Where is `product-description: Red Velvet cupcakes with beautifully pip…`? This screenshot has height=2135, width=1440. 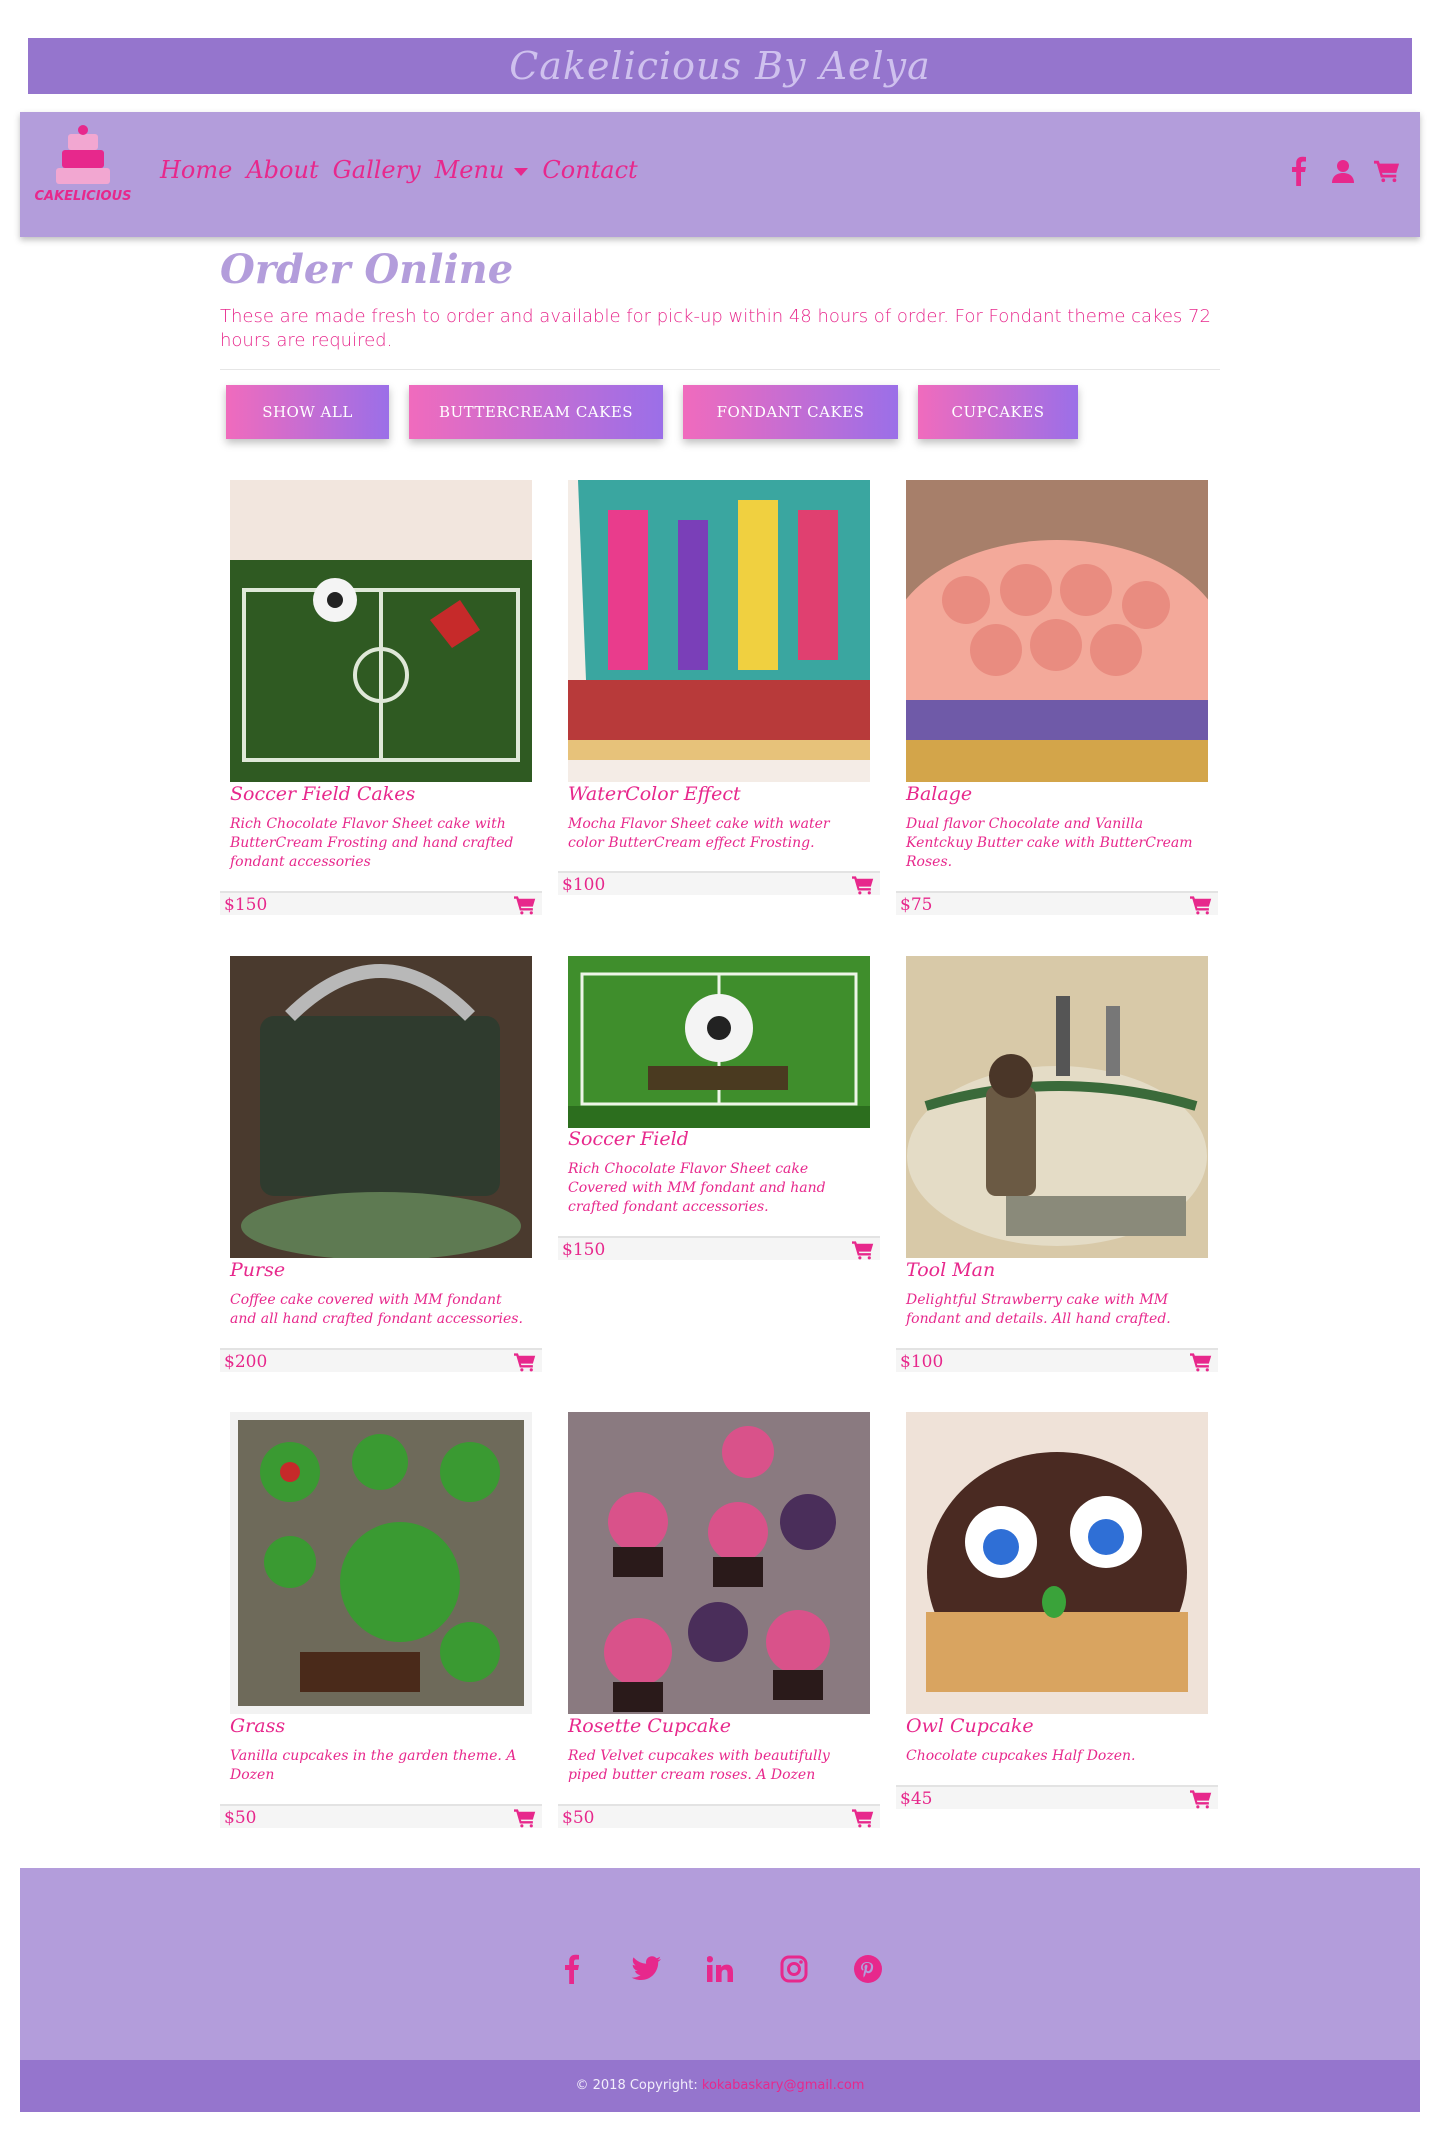
product-description: Red Velvet cupcakes with beautifully pip… is located at coordinates (699, 1765).